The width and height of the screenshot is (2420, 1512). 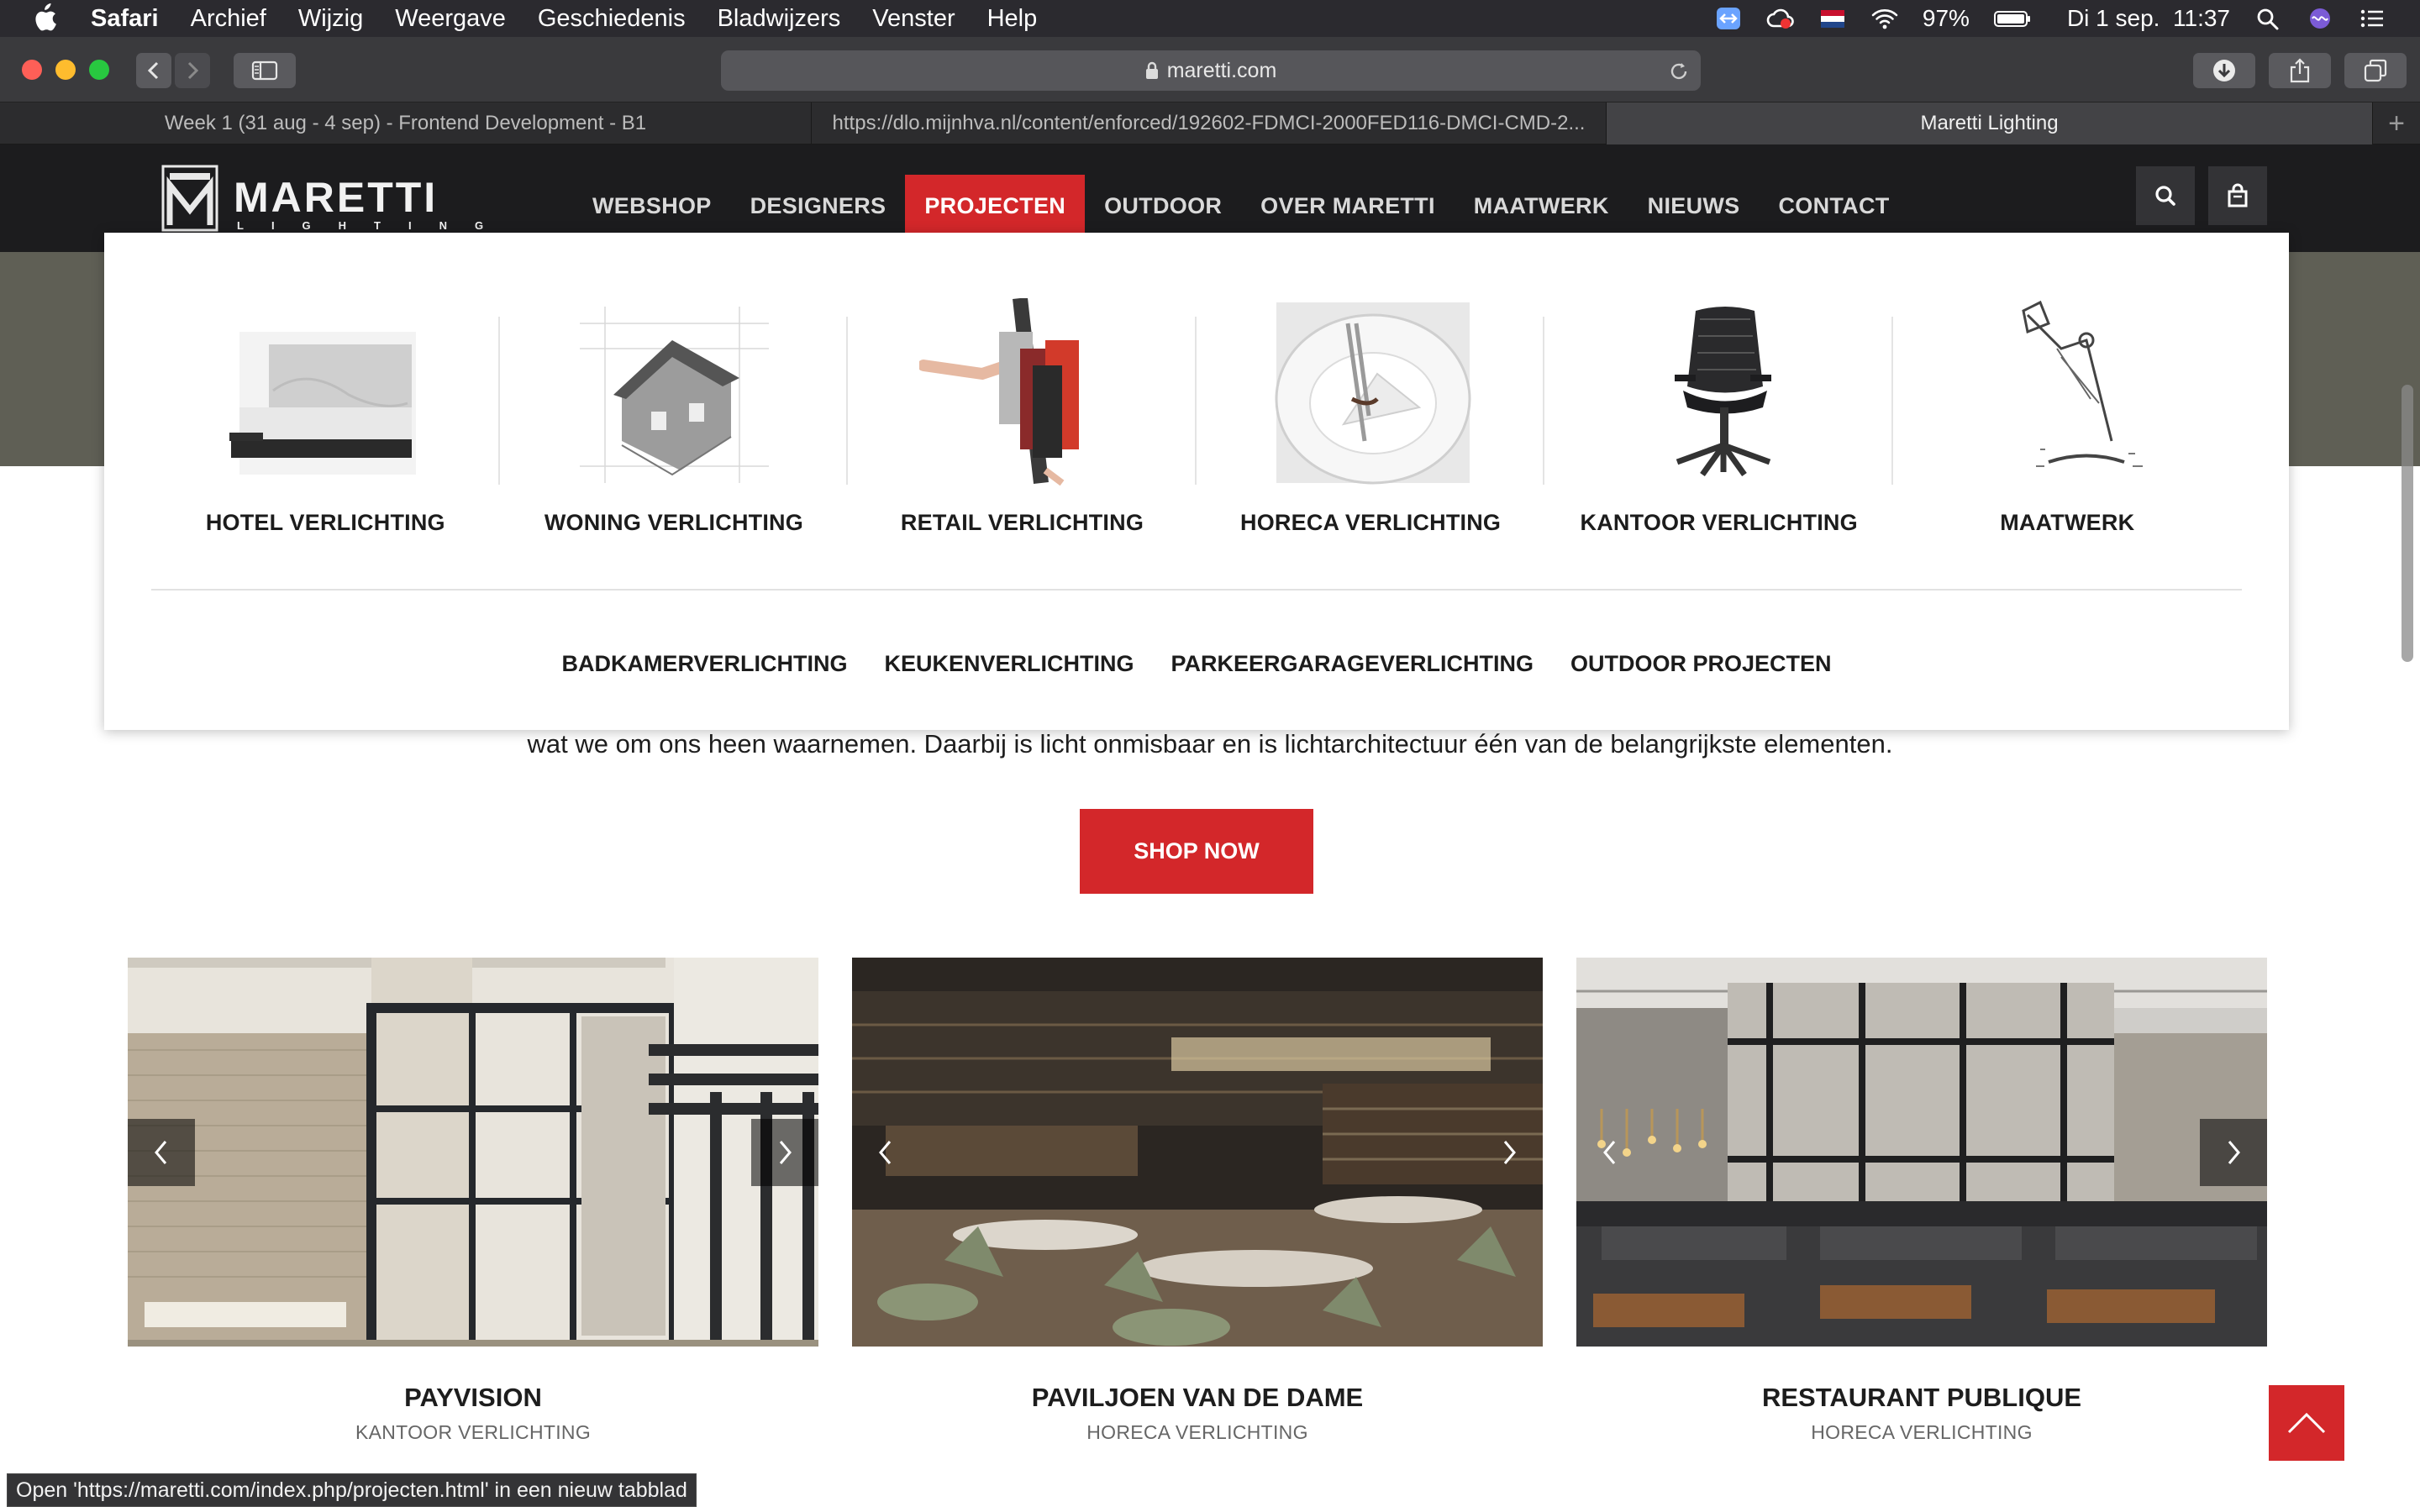 I want to click on close-window-button, so click(x=32, y=70).